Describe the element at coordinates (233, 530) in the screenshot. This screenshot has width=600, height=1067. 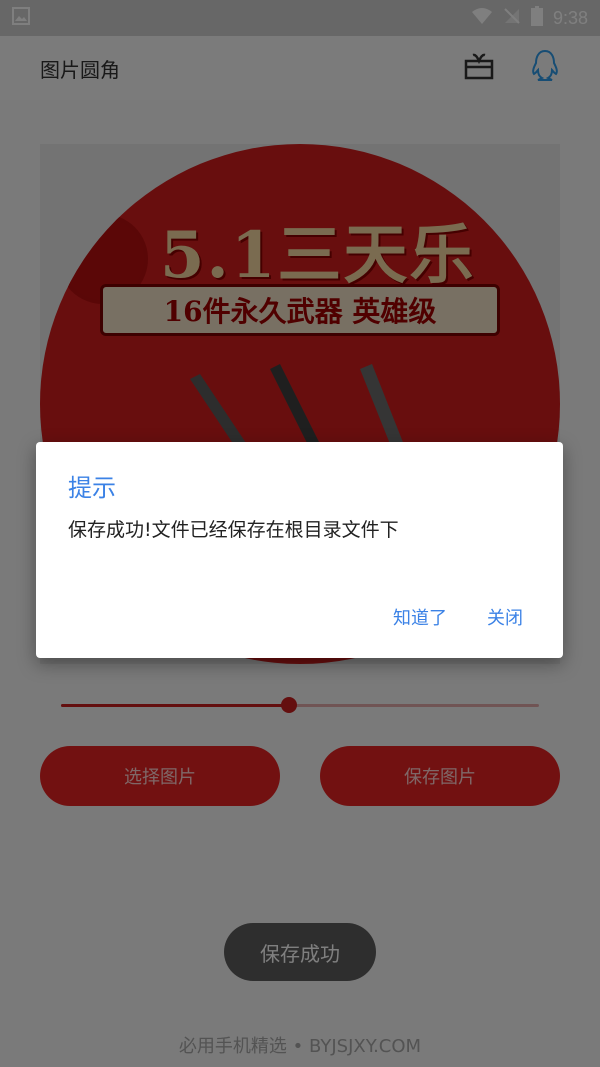
I see `dialog-message: 保存成功!文件已经保存在根目录文件下` at that location.